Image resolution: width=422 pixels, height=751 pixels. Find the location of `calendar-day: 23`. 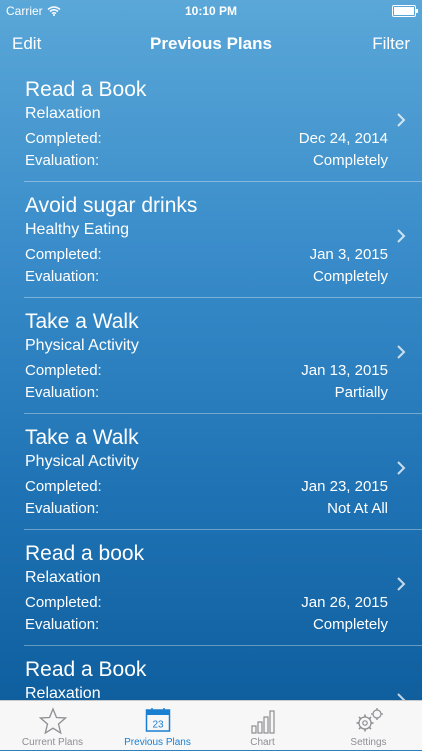

calendar-day: 23 is located at coordinates (158, 725).